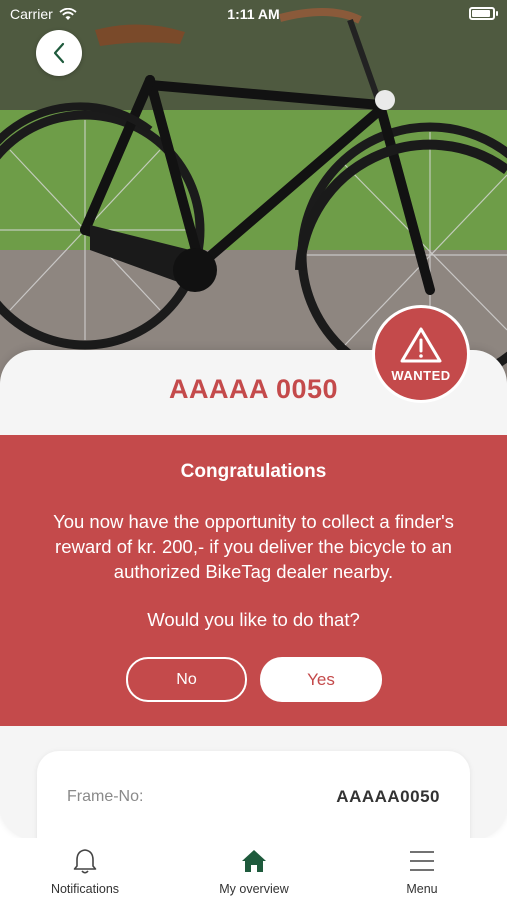 The image size is (507, 900). Describe the element at coordinates (253, 471) in the screenshot. I see `reward-title: Congratulations` at that location.